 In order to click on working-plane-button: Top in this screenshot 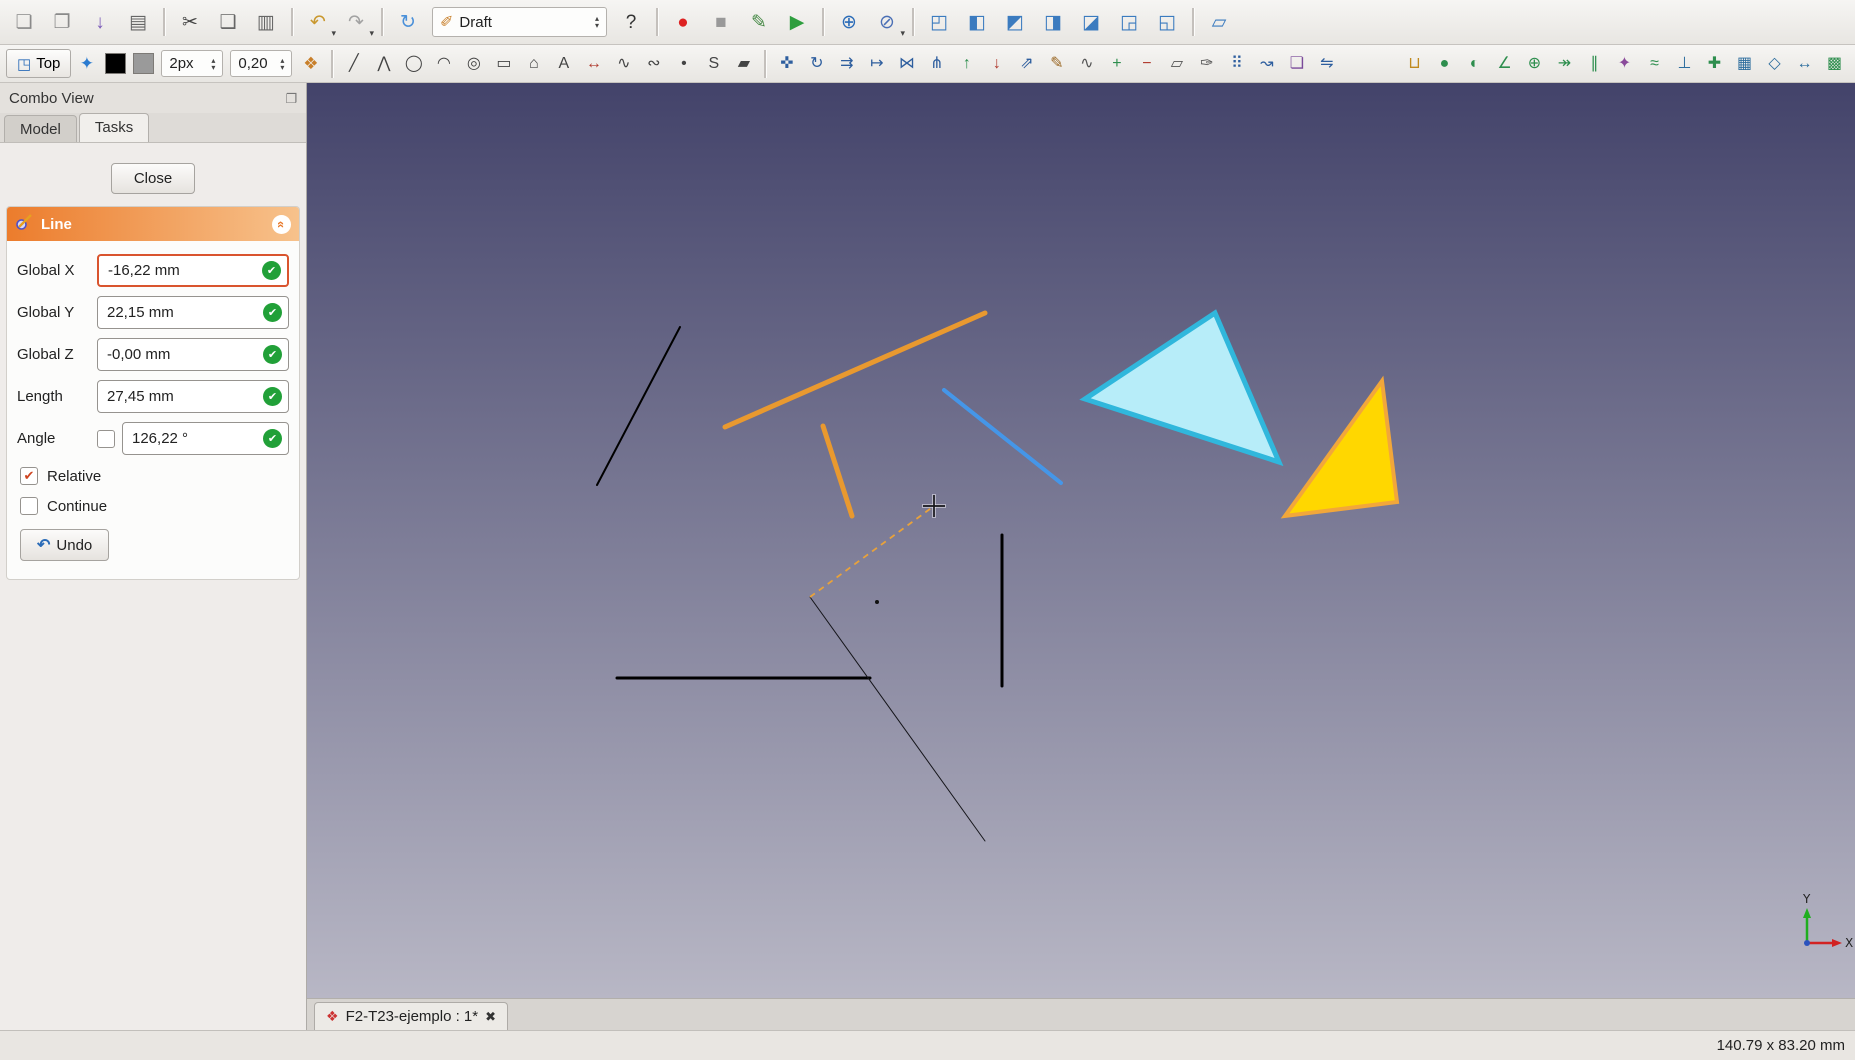, I will do `click(39, 63)`.